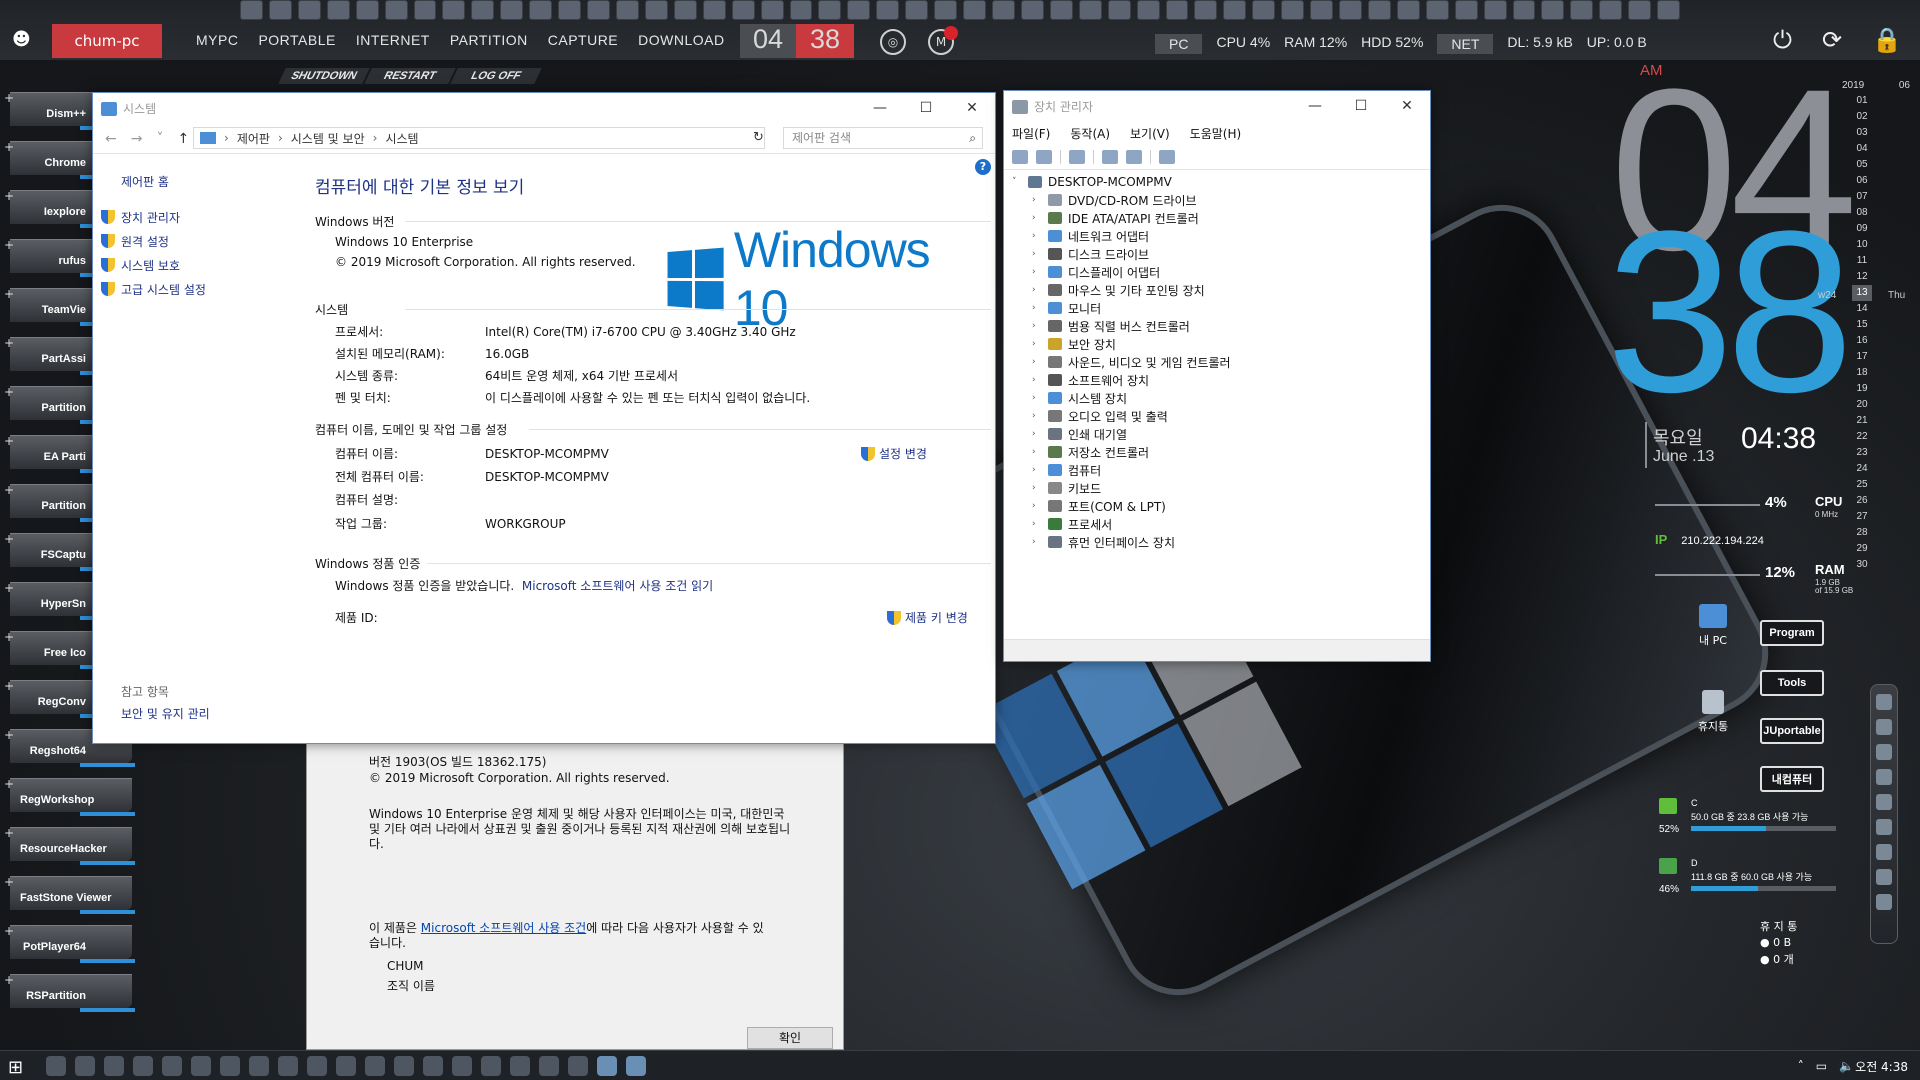 The image size is (1920, 1080). I want to click on juportable-button: JUportable, so click(1792, 731).